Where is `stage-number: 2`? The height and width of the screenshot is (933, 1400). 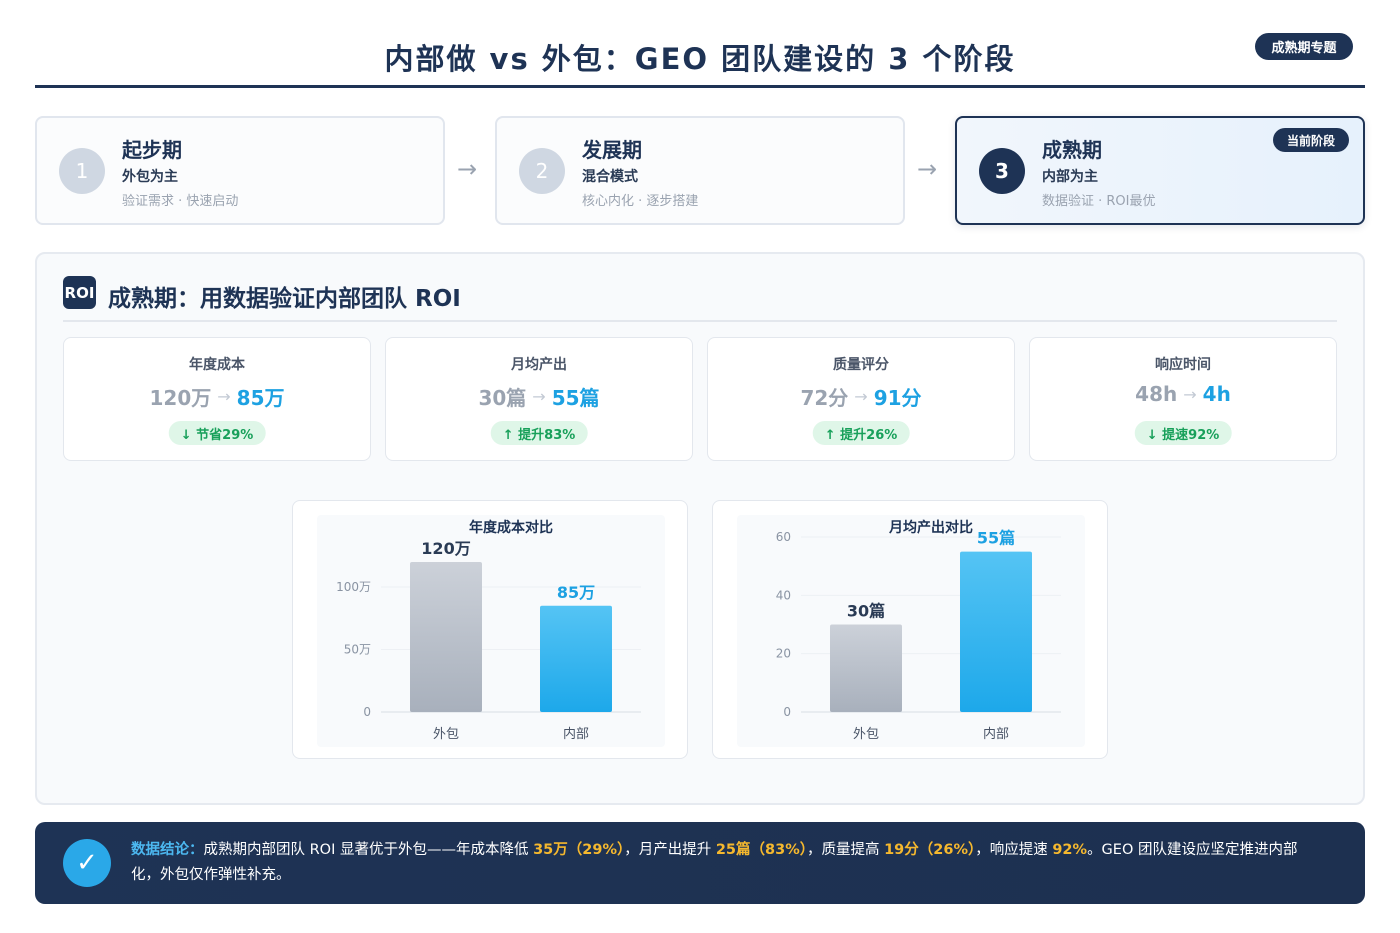
stage-number: 2 is located at coordinates (542, 171).